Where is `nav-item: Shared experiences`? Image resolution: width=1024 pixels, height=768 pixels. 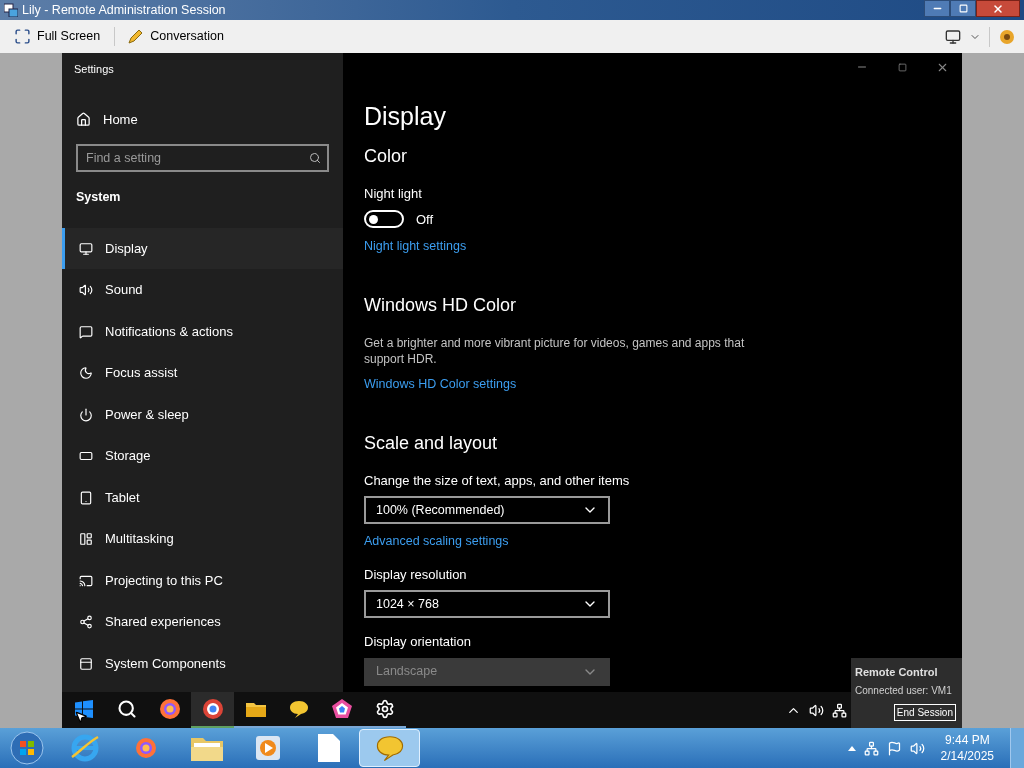
nav-item: Shared experiences is located at coordinates (202, 622).